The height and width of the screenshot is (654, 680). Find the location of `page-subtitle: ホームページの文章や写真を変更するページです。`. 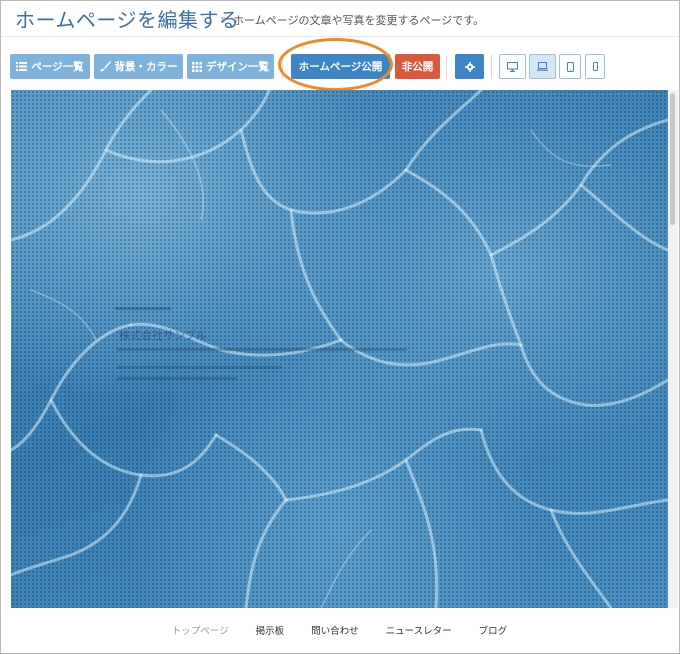

page-subtitle: ホームページの文章や写真を変更するページです。 is located at coordinates (359, 20).